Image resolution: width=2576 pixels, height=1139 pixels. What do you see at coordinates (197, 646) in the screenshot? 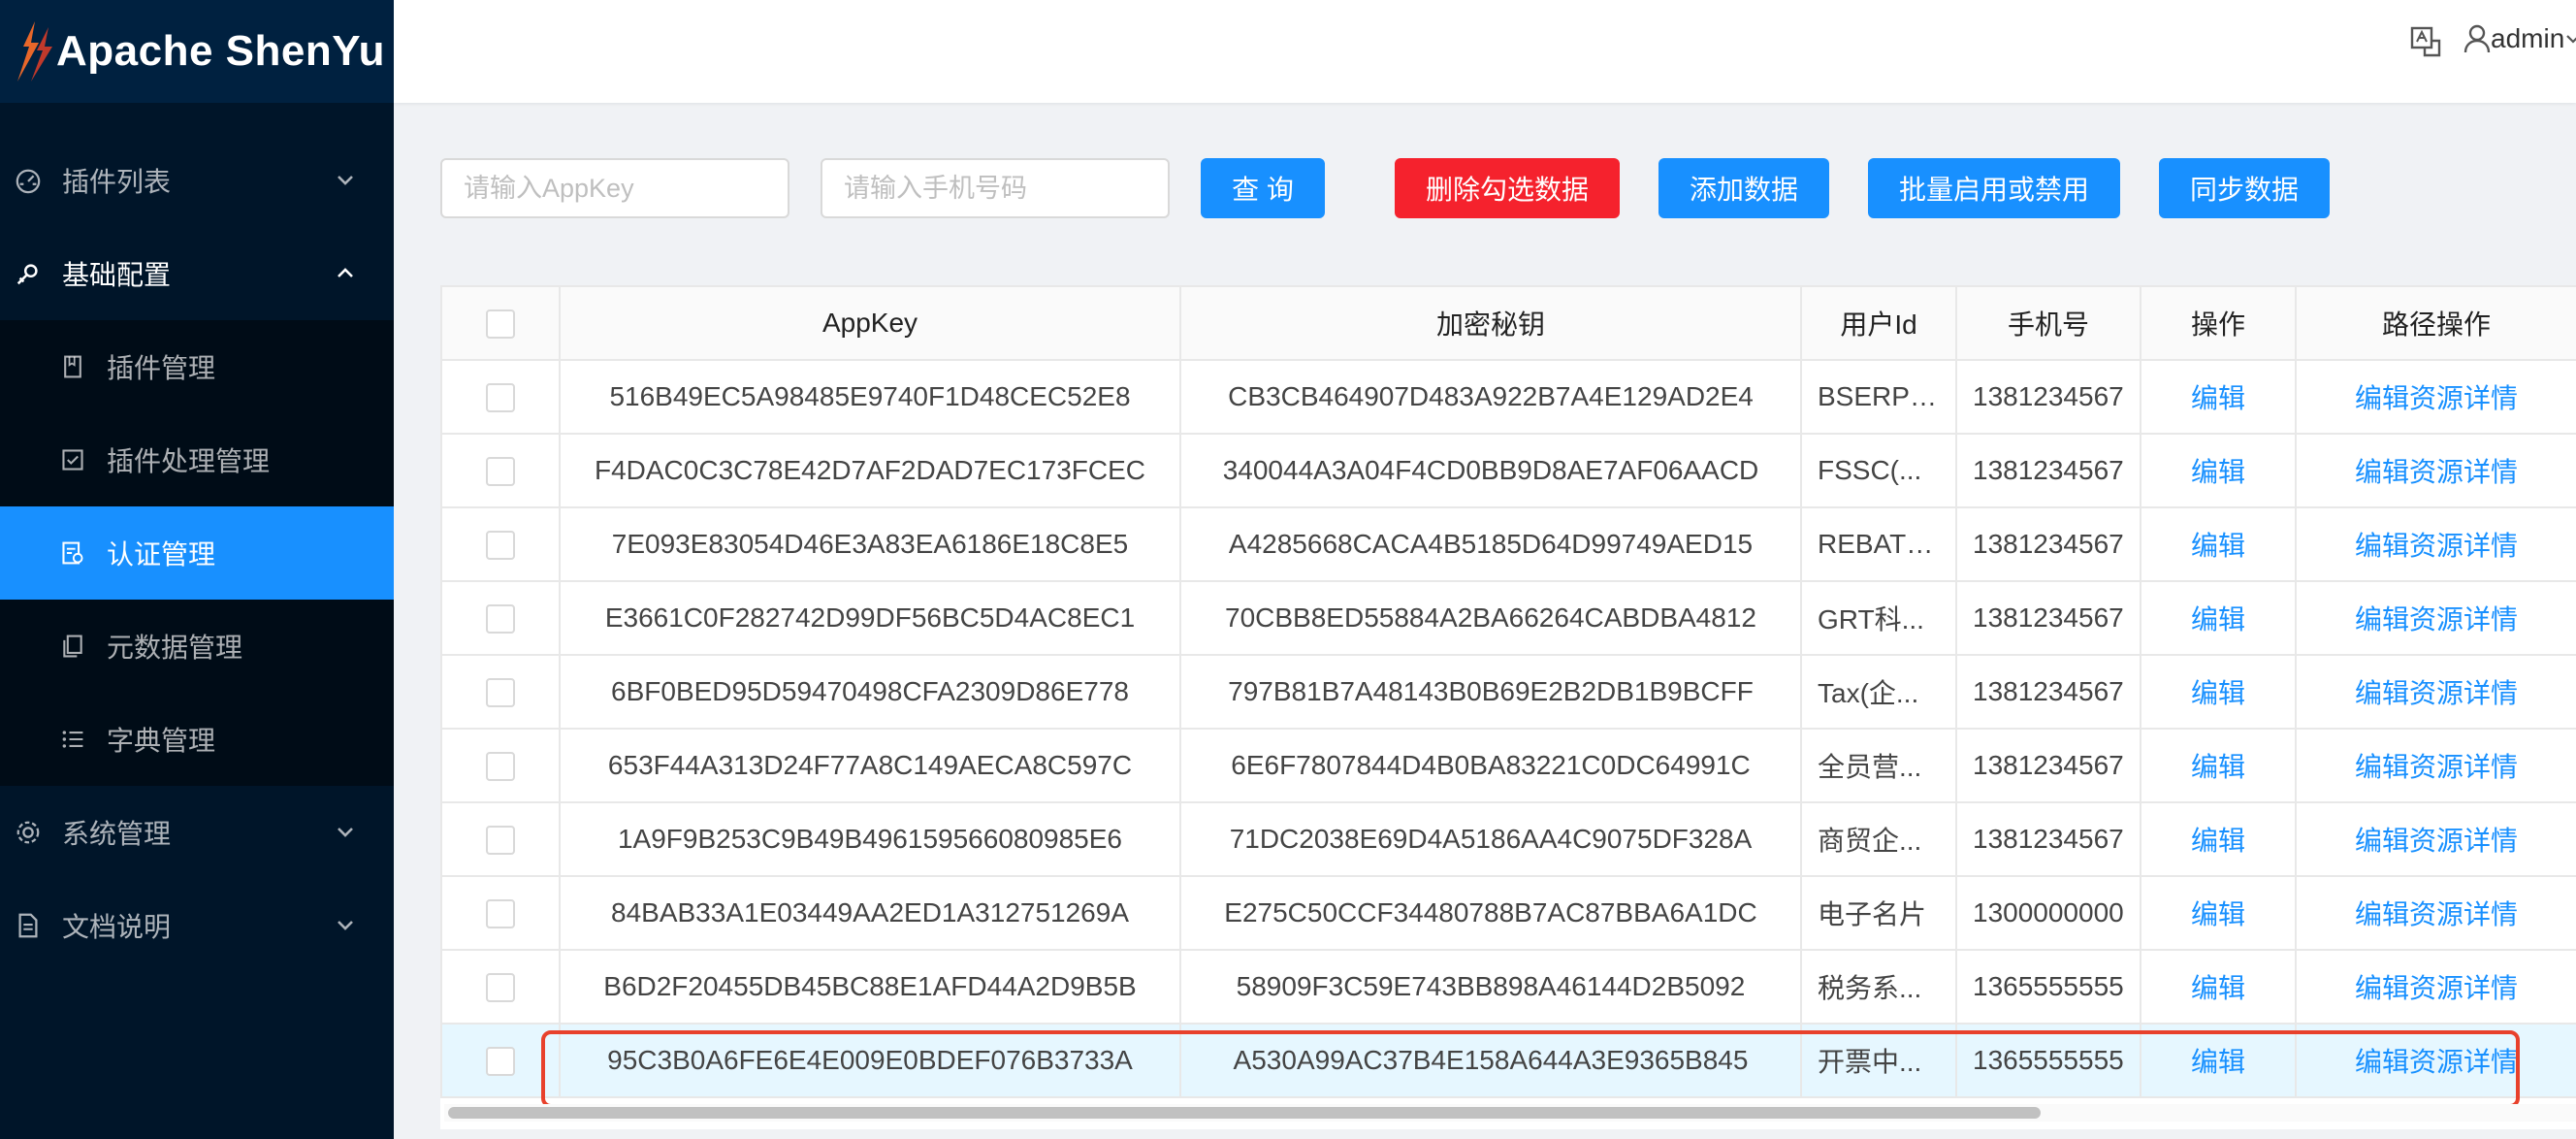
I see `sidebar-item-metadata-management: 元数据管理` at bounding box center [197, 646].